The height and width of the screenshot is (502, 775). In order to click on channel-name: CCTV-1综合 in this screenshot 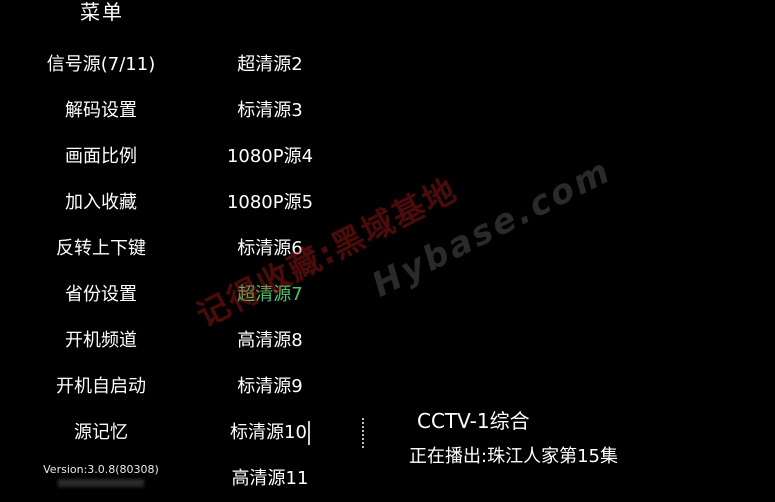, I will do `click(473, 421)`.